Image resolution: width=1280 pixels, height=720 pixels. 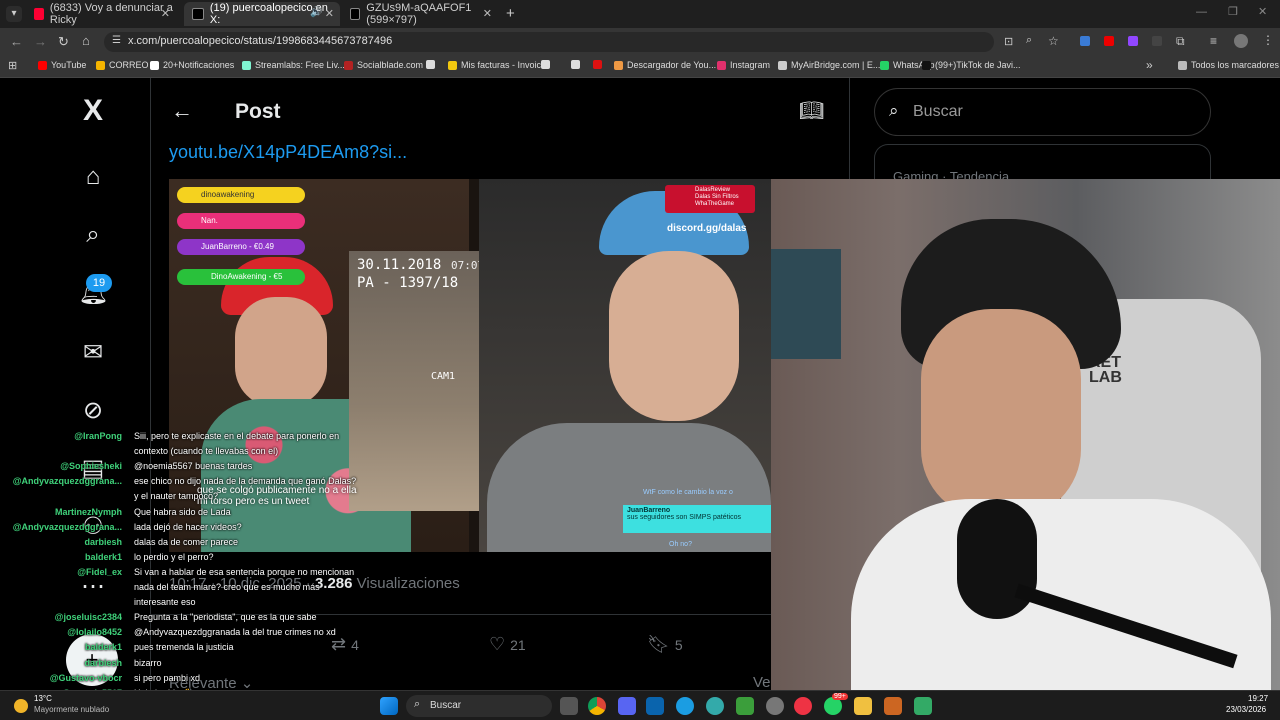 I want to click on forward-icon: →, so click(x=40, y=41).